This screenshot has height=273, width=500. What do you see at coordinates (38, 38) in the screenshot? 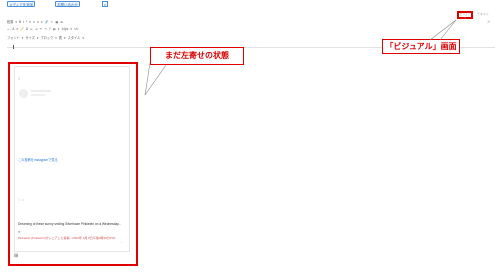
I see `toolbar-row3-item-3: ▾` at bounding box center [38, 38].